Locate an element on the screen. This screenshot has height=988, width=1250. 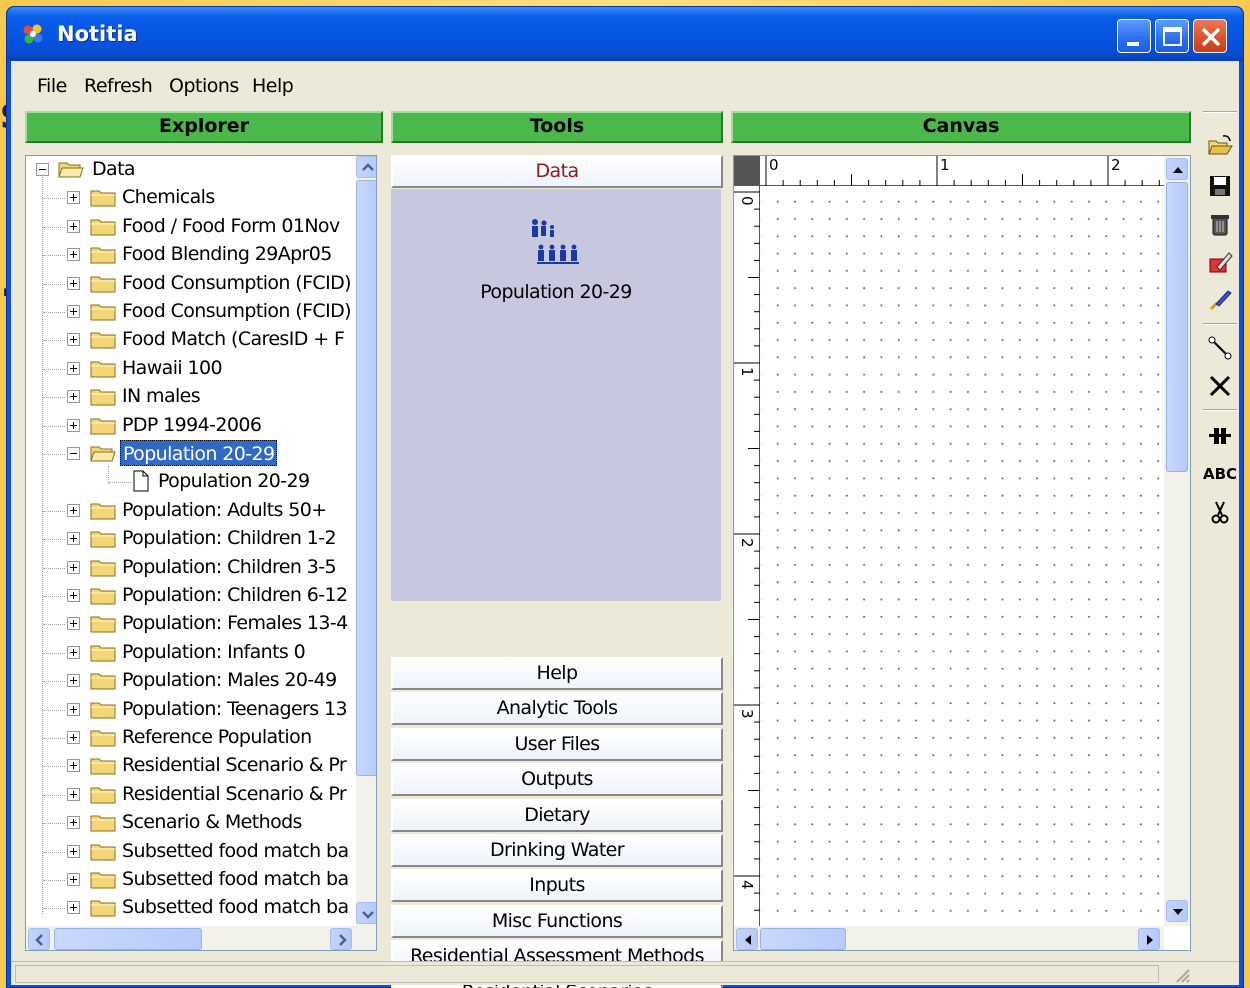
align-icon is located at coordinates (1220, 436).